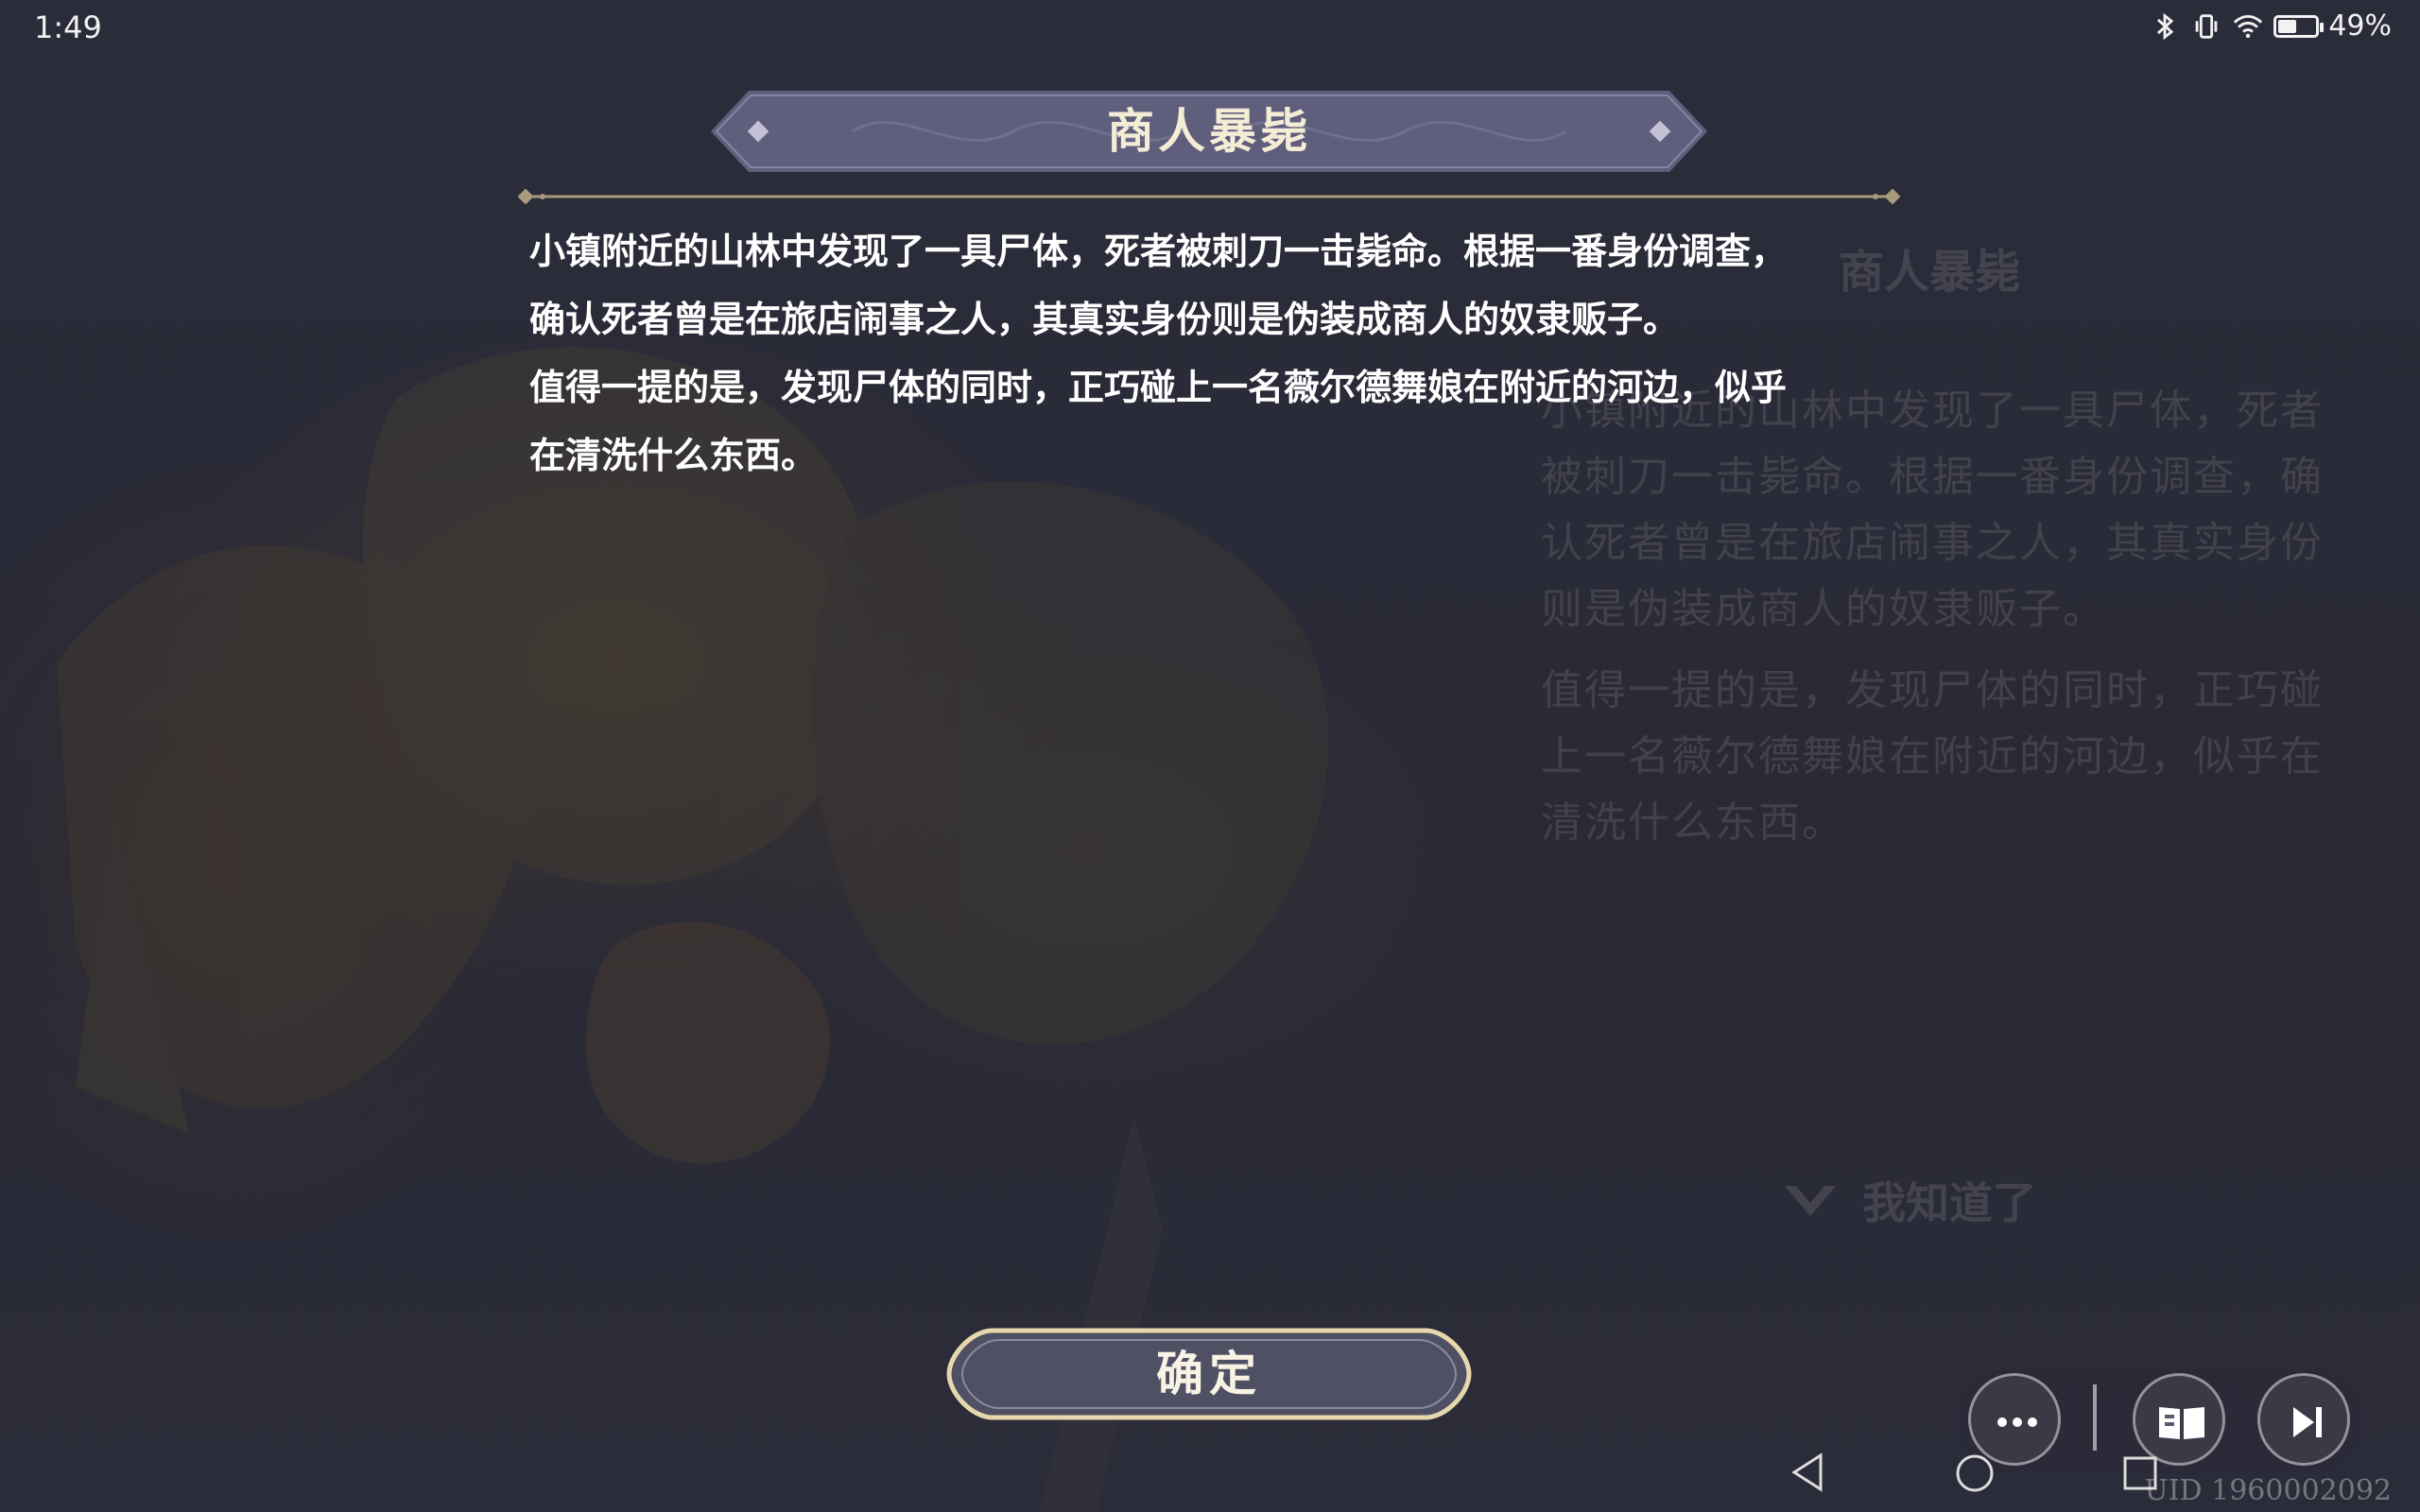  I want to click on background-panel-line: 清洗什么东西。, so click(1693, 823).